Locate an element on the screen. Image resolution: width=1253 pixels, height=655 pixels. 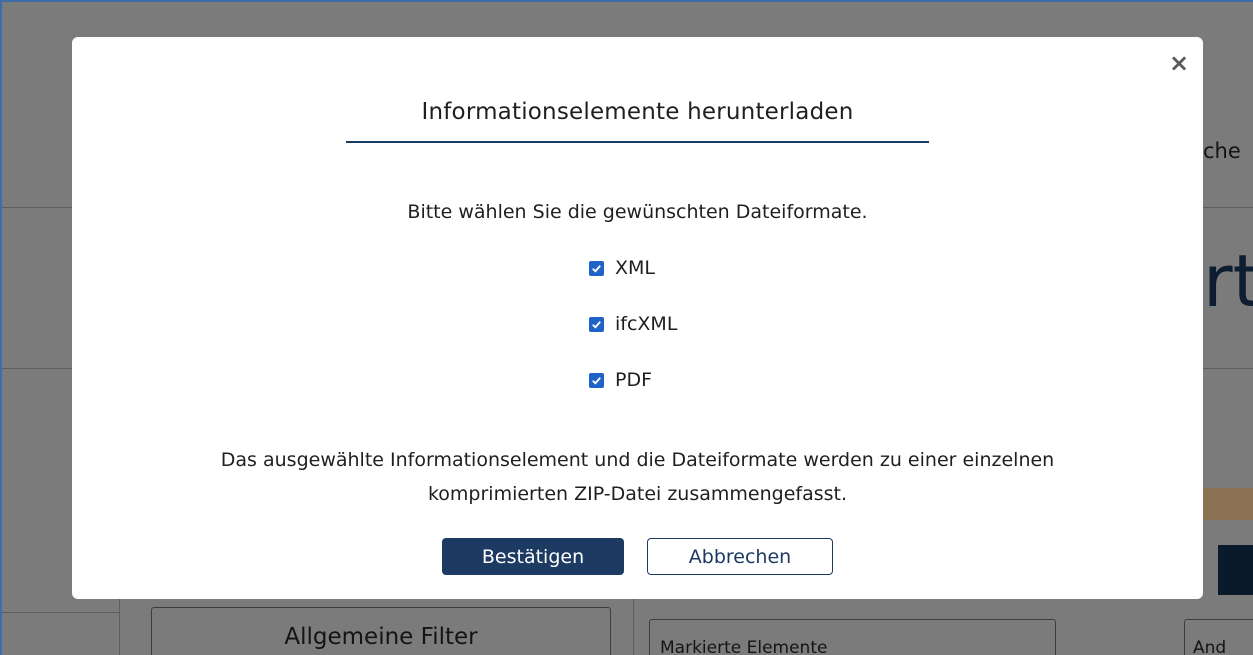
pdf-label: PDF is located at coordinates (634, 380).